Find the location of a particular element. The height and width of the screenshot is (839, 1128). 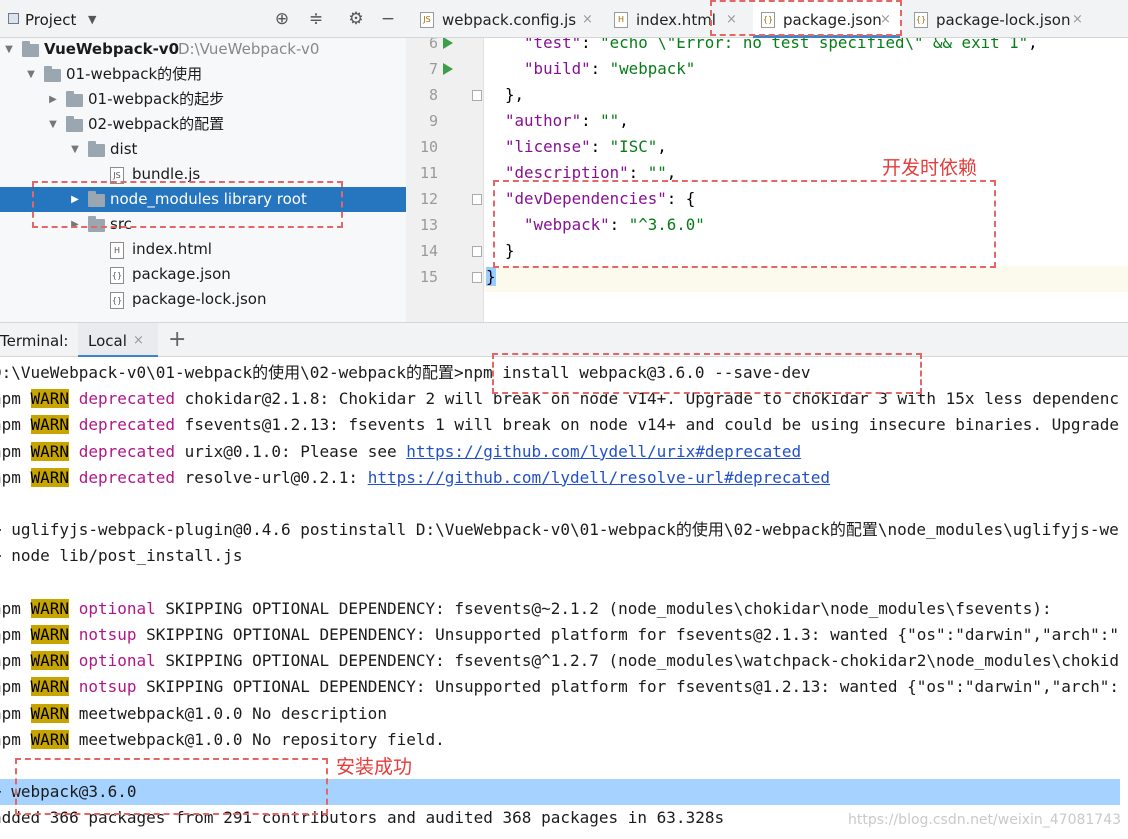

editor-tab-label: package-lock.json is located at coordinates (1003, 20).